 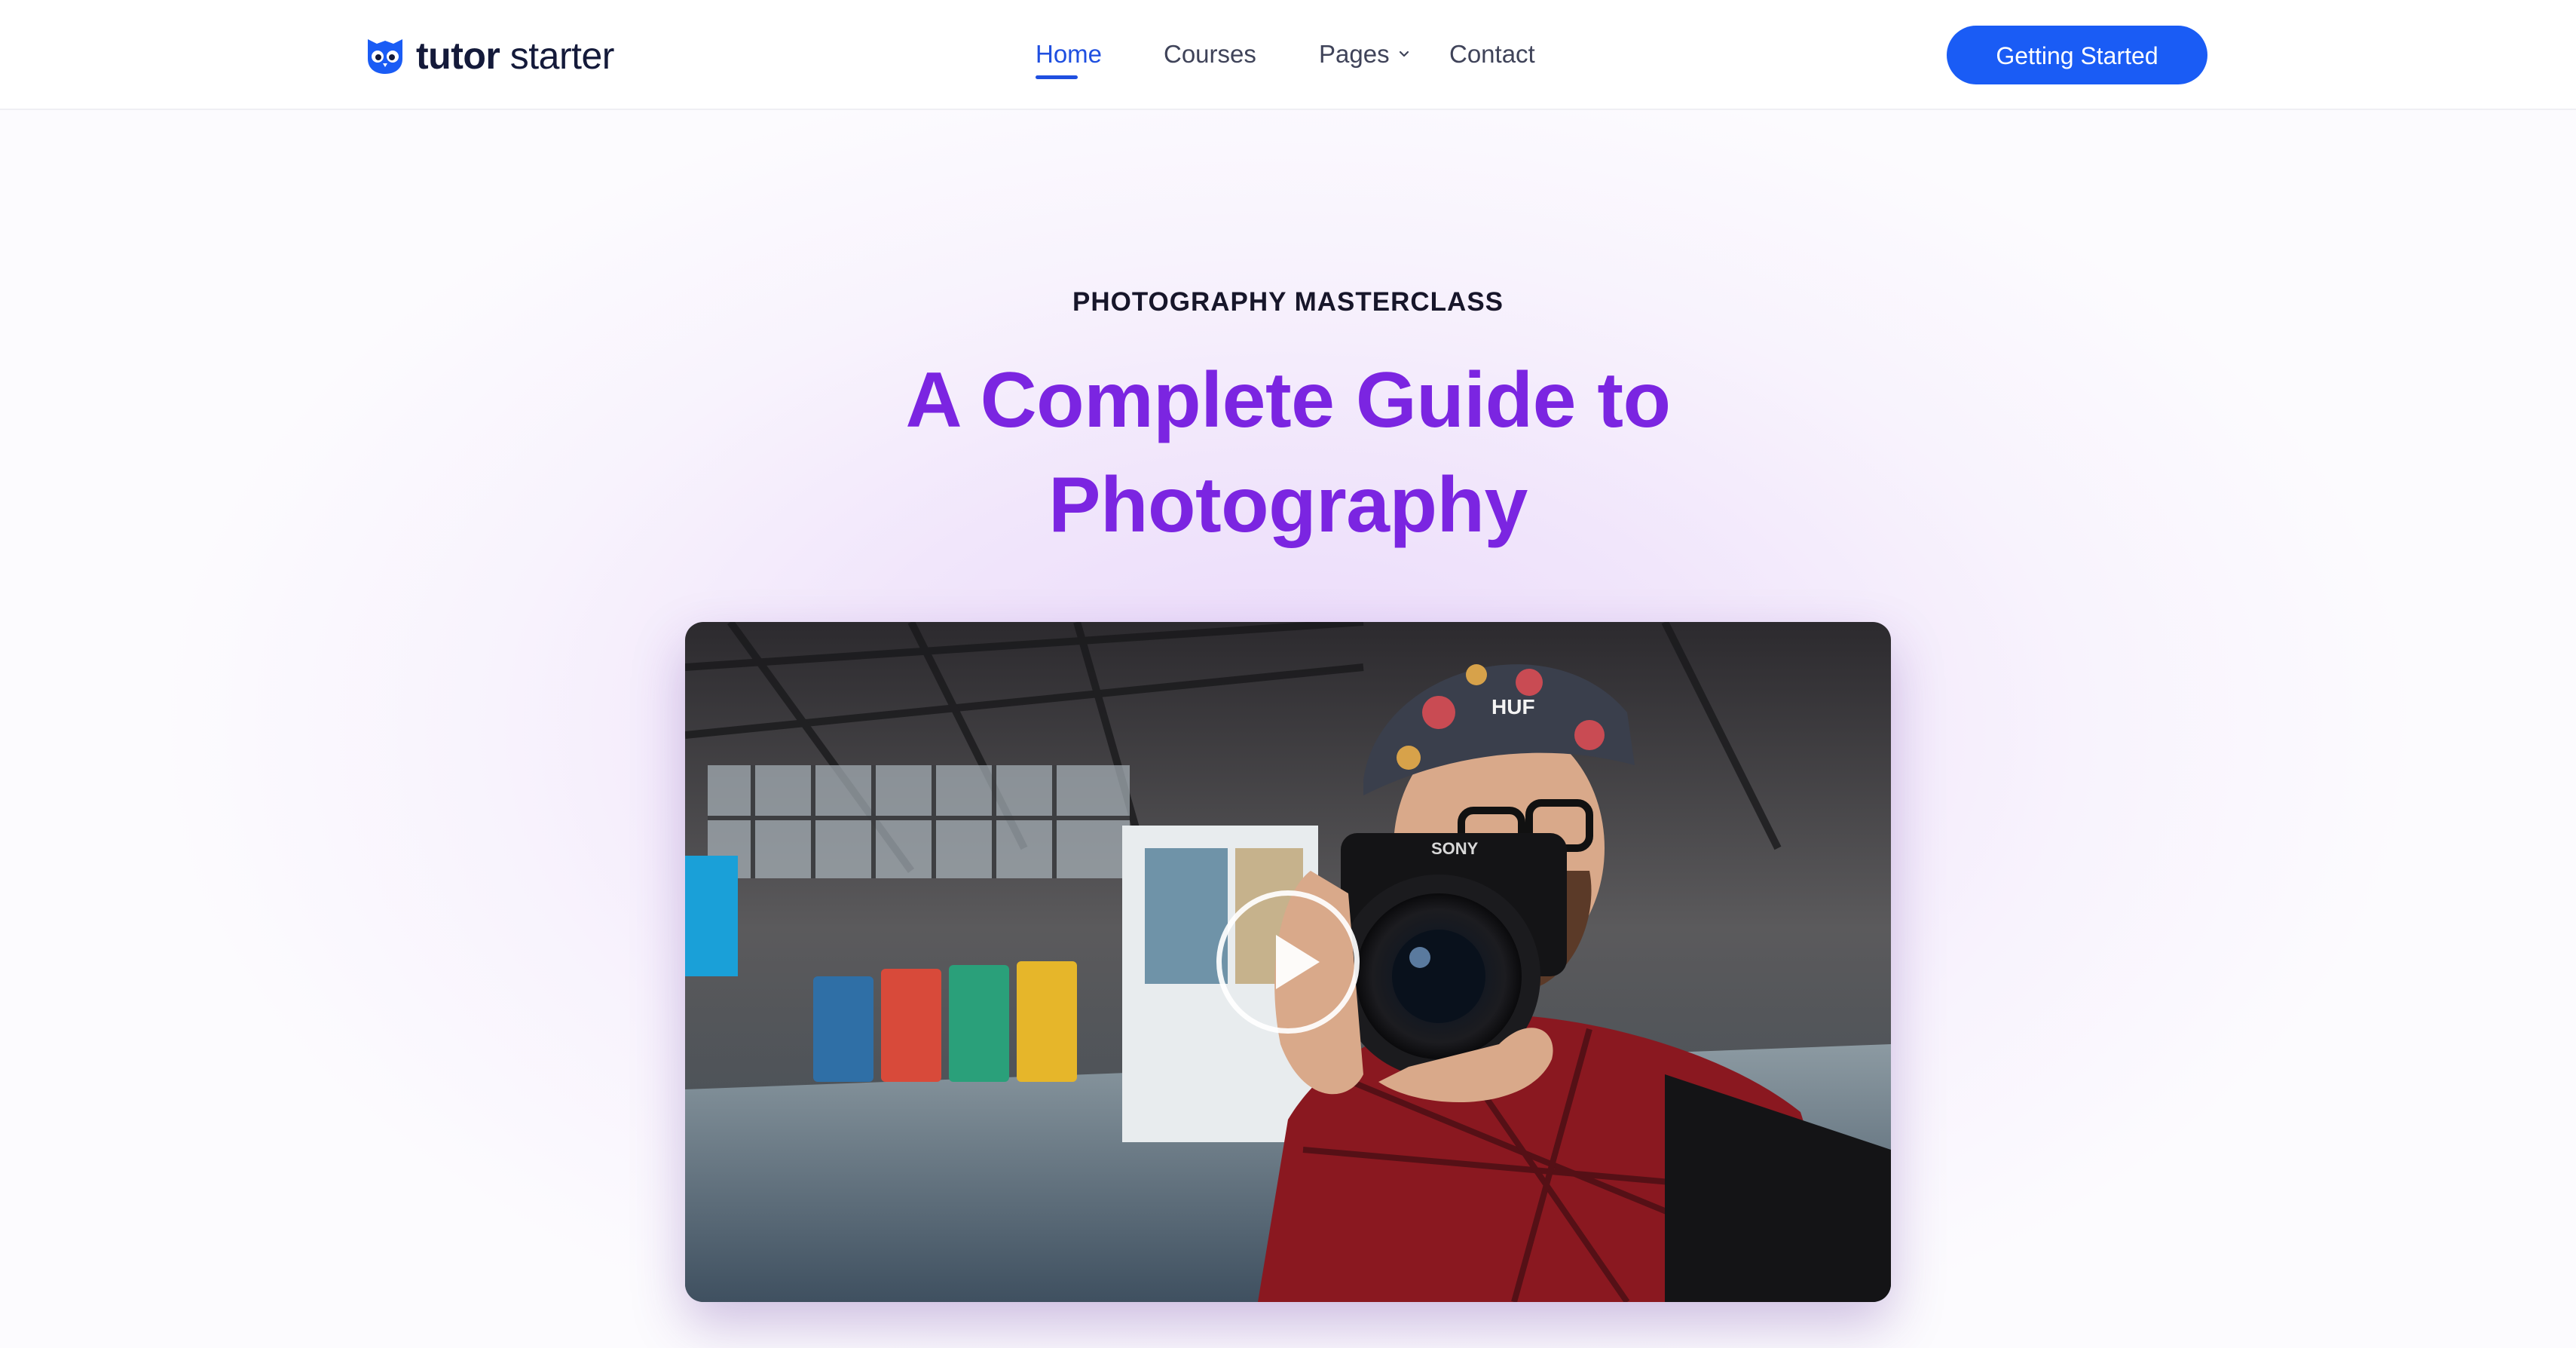 I want to click on hero-title: A Complete Guide to Photography, so click(x=1288, y=453).